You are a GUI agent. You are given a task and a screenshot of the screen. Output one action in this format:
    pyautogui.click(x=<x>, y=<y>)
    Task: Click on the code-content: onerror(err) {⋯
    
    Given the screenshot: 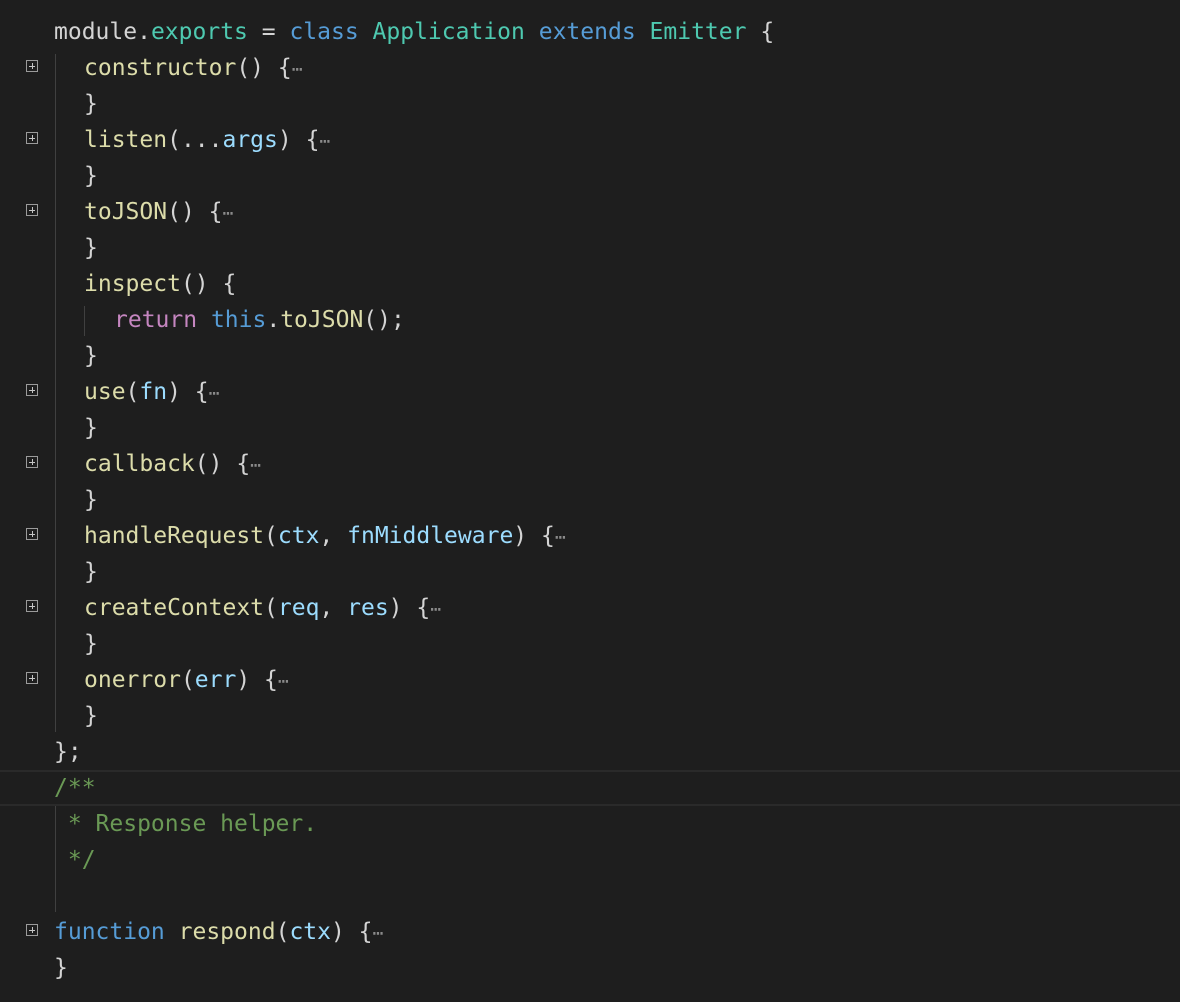 What is the action you would take?
    pyautogui.click(x=186, y=681)
    